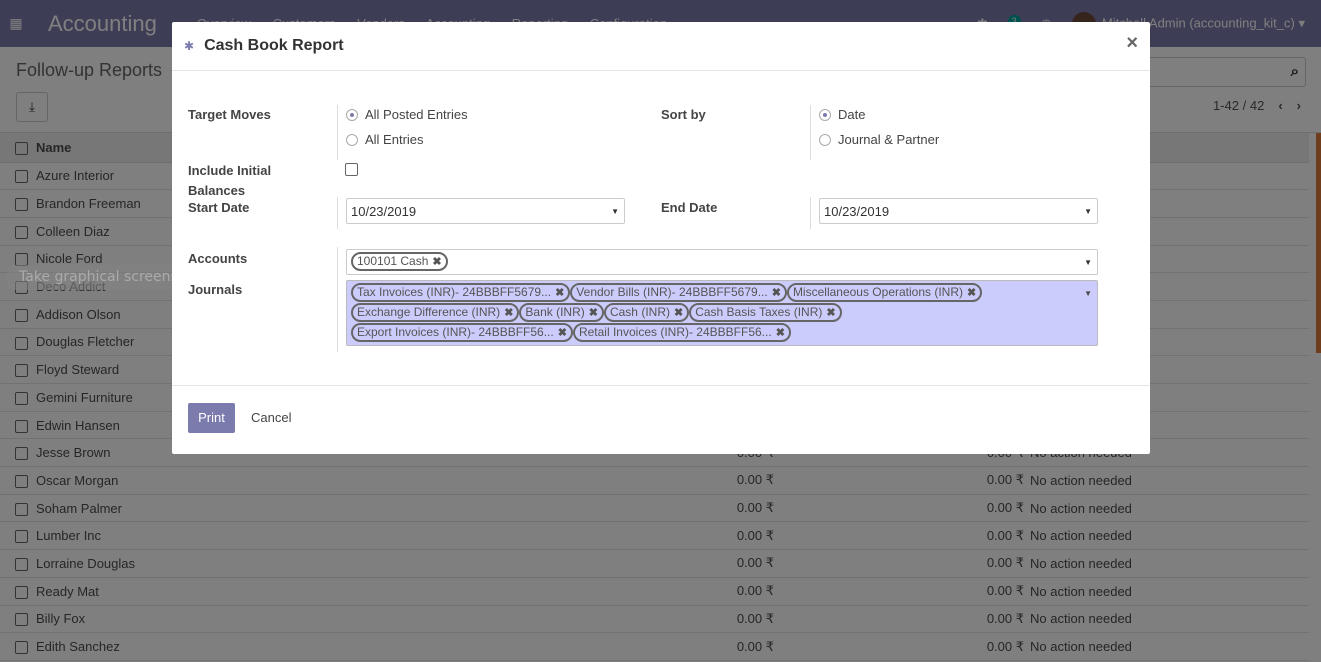  I want to click on journal-tag: Cash Basis Taxes (INR) ✖, so click(765, 312).